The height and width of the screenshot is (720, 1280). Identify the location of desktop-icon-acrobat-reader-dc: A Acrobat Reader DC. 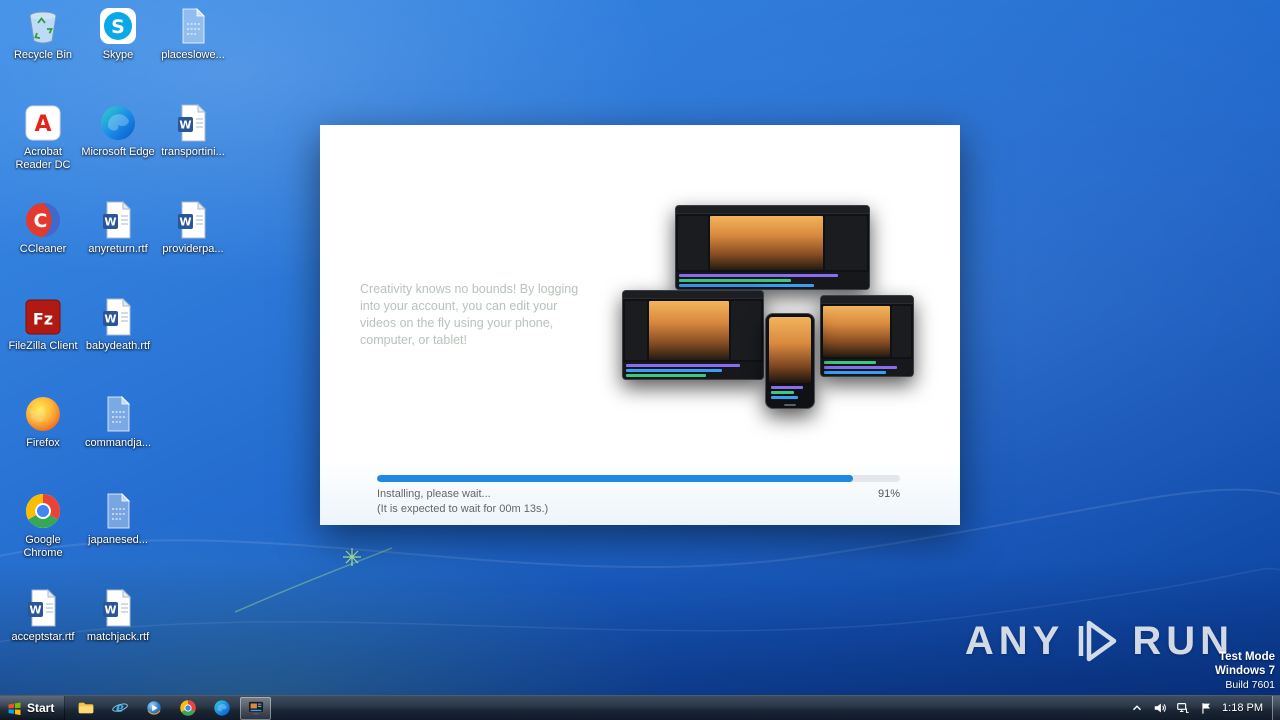
(43, 137).